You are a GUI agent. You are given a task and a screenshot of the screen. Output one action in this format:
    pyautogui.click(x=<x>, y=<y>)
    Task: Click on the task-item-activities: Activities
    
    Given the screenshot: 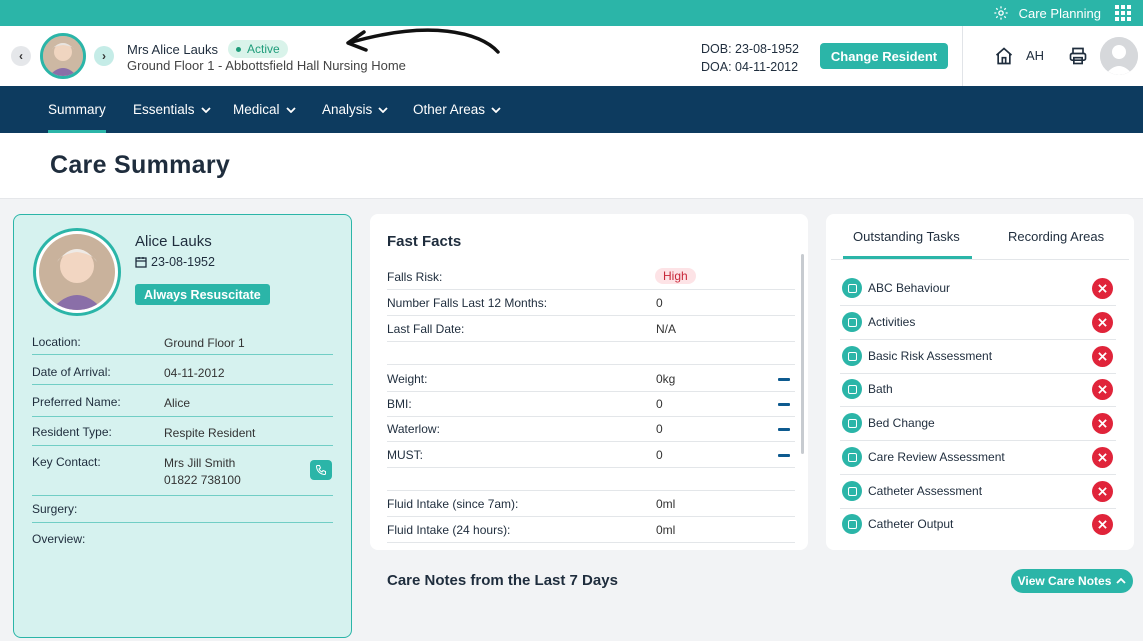 What is the action you would take?
    pyautogui.click(x=978, y=323)
    